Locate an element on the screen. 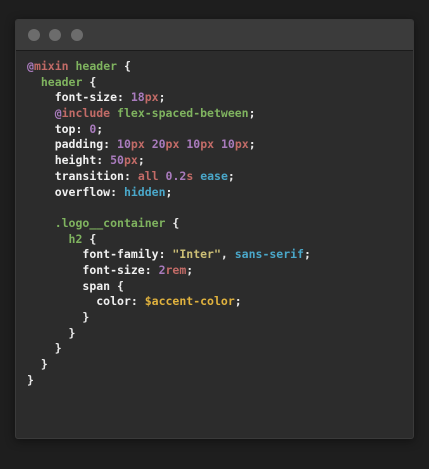  code-token: , is located at coordinates (227, 254).